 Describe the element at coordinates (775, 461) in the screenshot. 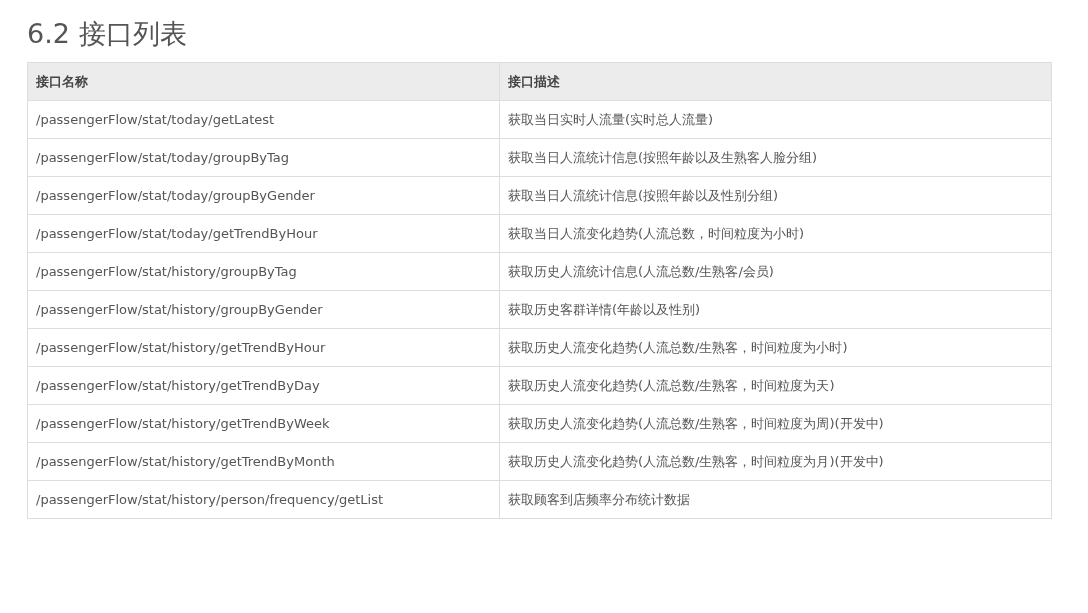

I see `table-cell: 获取历史人流变化趋势(人流总数/生熟客，时间粒度为月)(开发中)` at that location.